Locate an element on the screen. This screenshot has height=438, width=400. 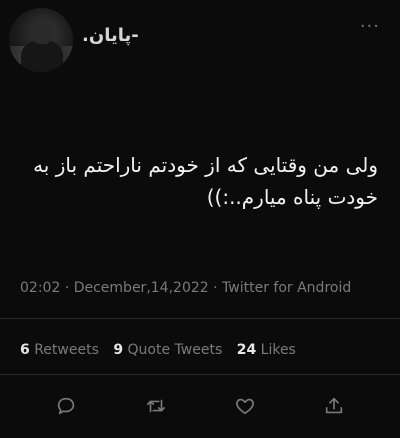
tweet-date: December,14,2022 is located at coordinates (141, 288).